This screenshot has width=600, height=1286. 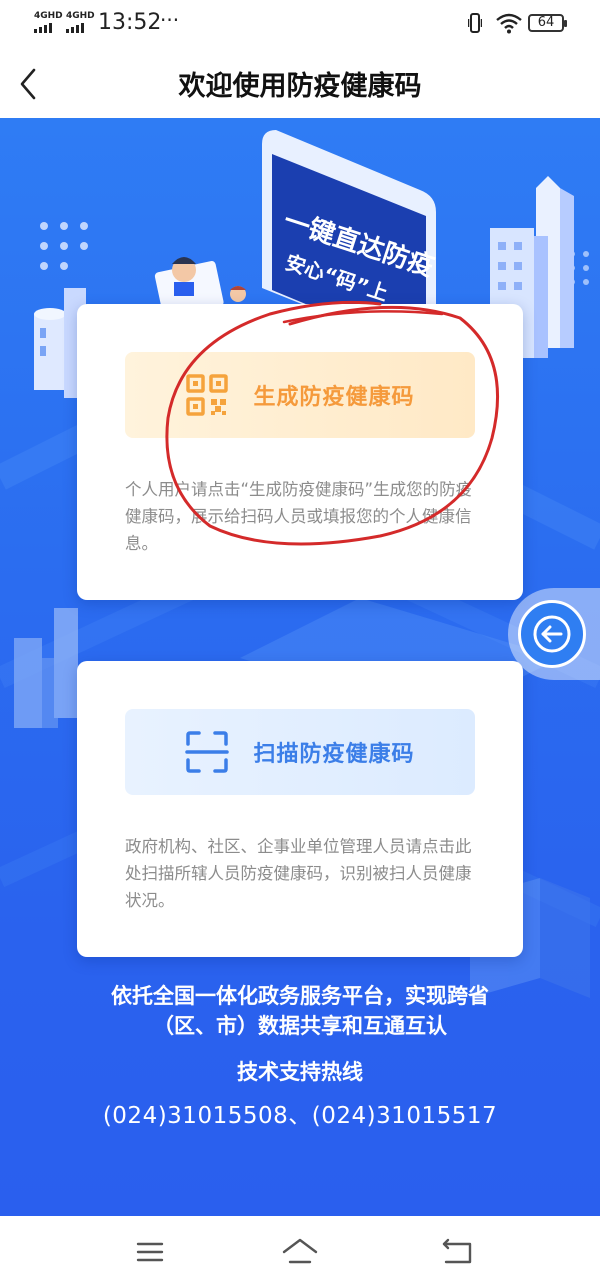 I want to click on home-icon, so click(x=300, y=1252).